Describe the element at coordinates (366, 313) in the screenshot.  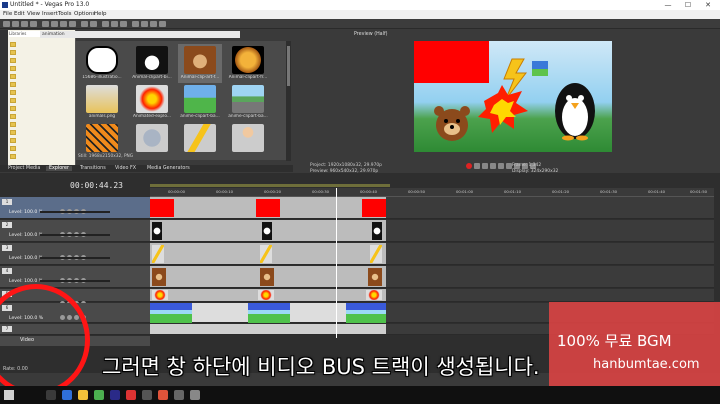
I see `clip-landscape` at that location.